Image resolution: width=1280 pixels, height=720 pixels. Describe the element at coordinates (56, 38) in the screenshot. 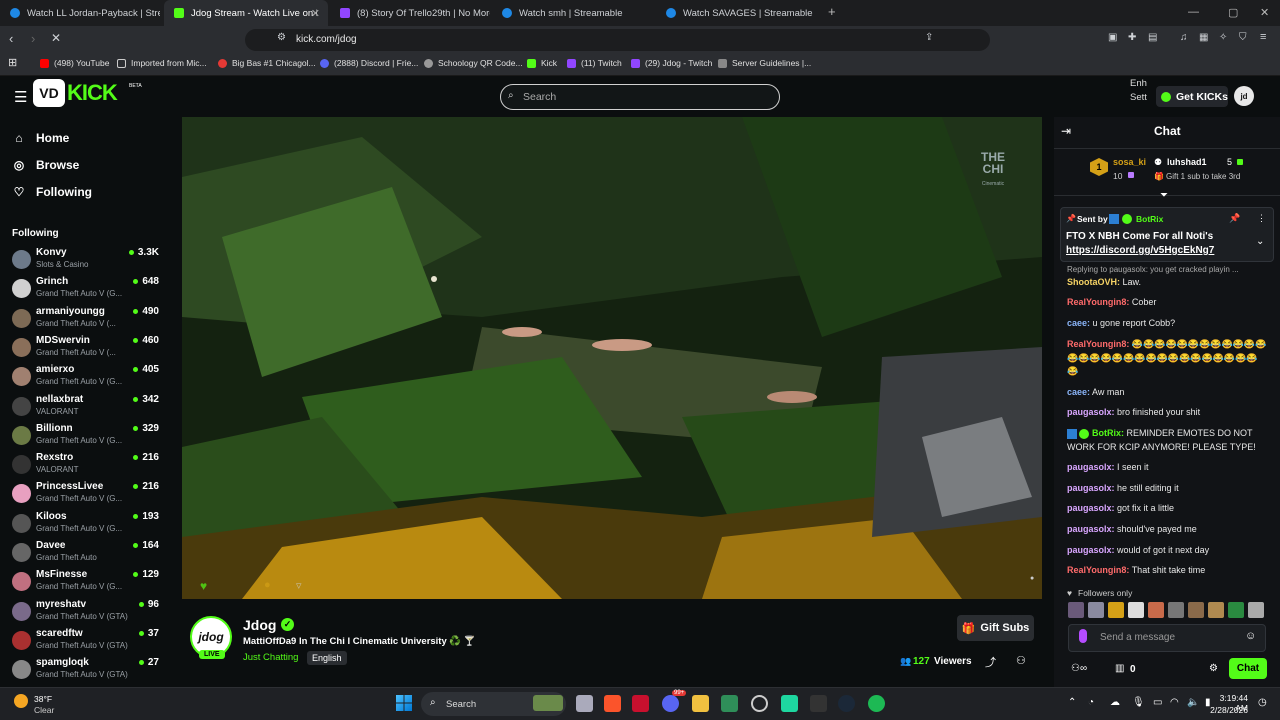

I see `stop-icon: ✕` at that location.